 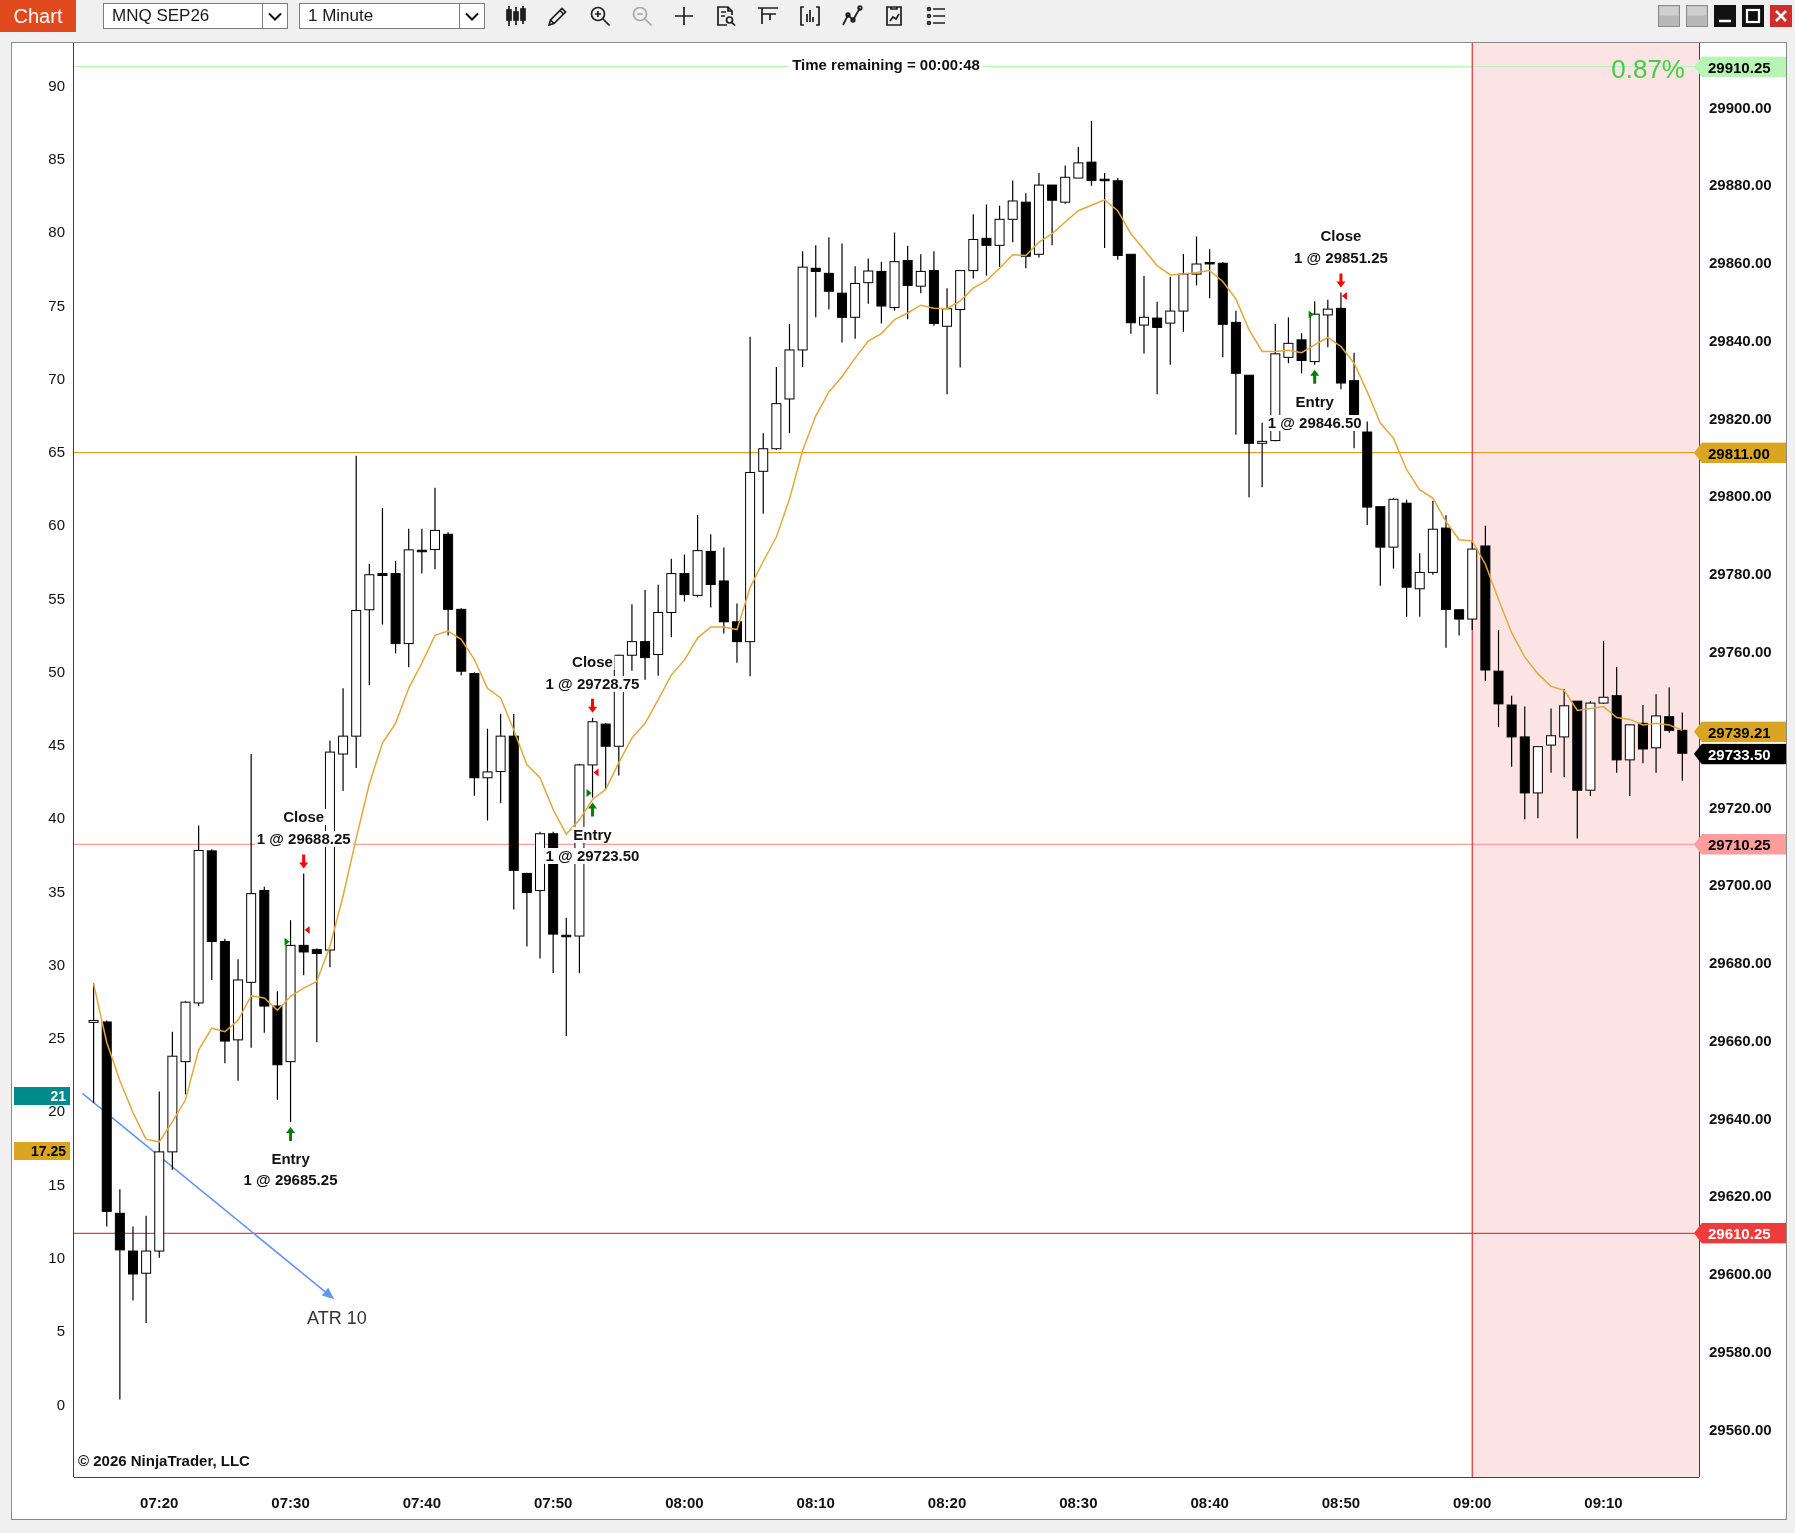 What do you see at coordinates (852, 16) in the screenshot?
I see `line-chart-icon` at bounding box center [852, 16].